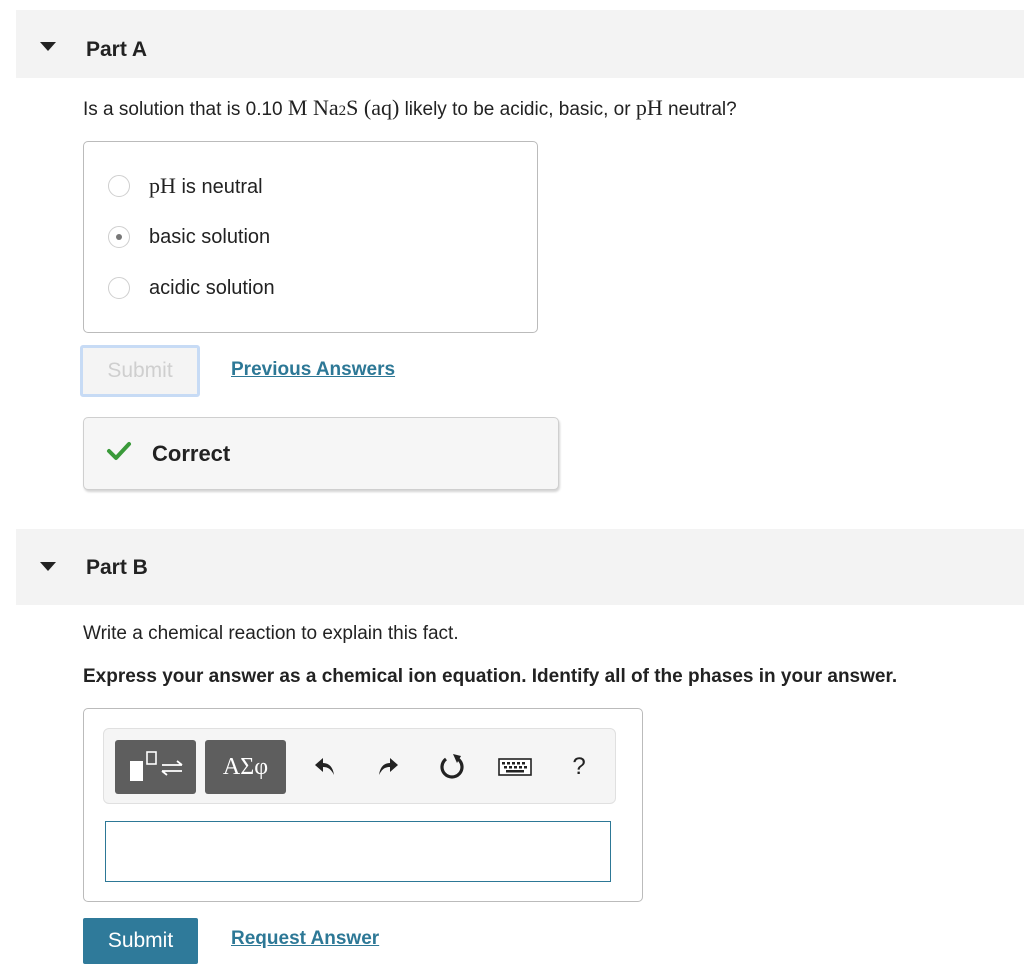  I want to click on choice-basic-solution: basic solution, so click(189, 237).